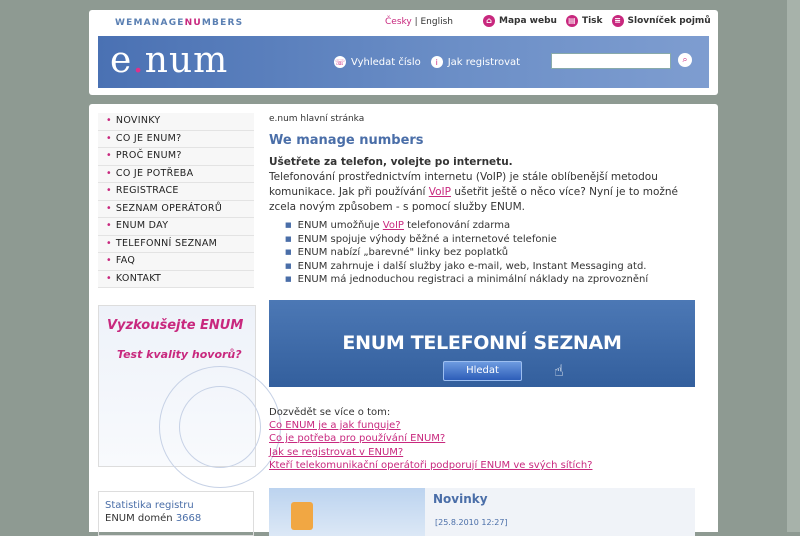  I want to click on map-icon: ⌂, so click(489, 21).